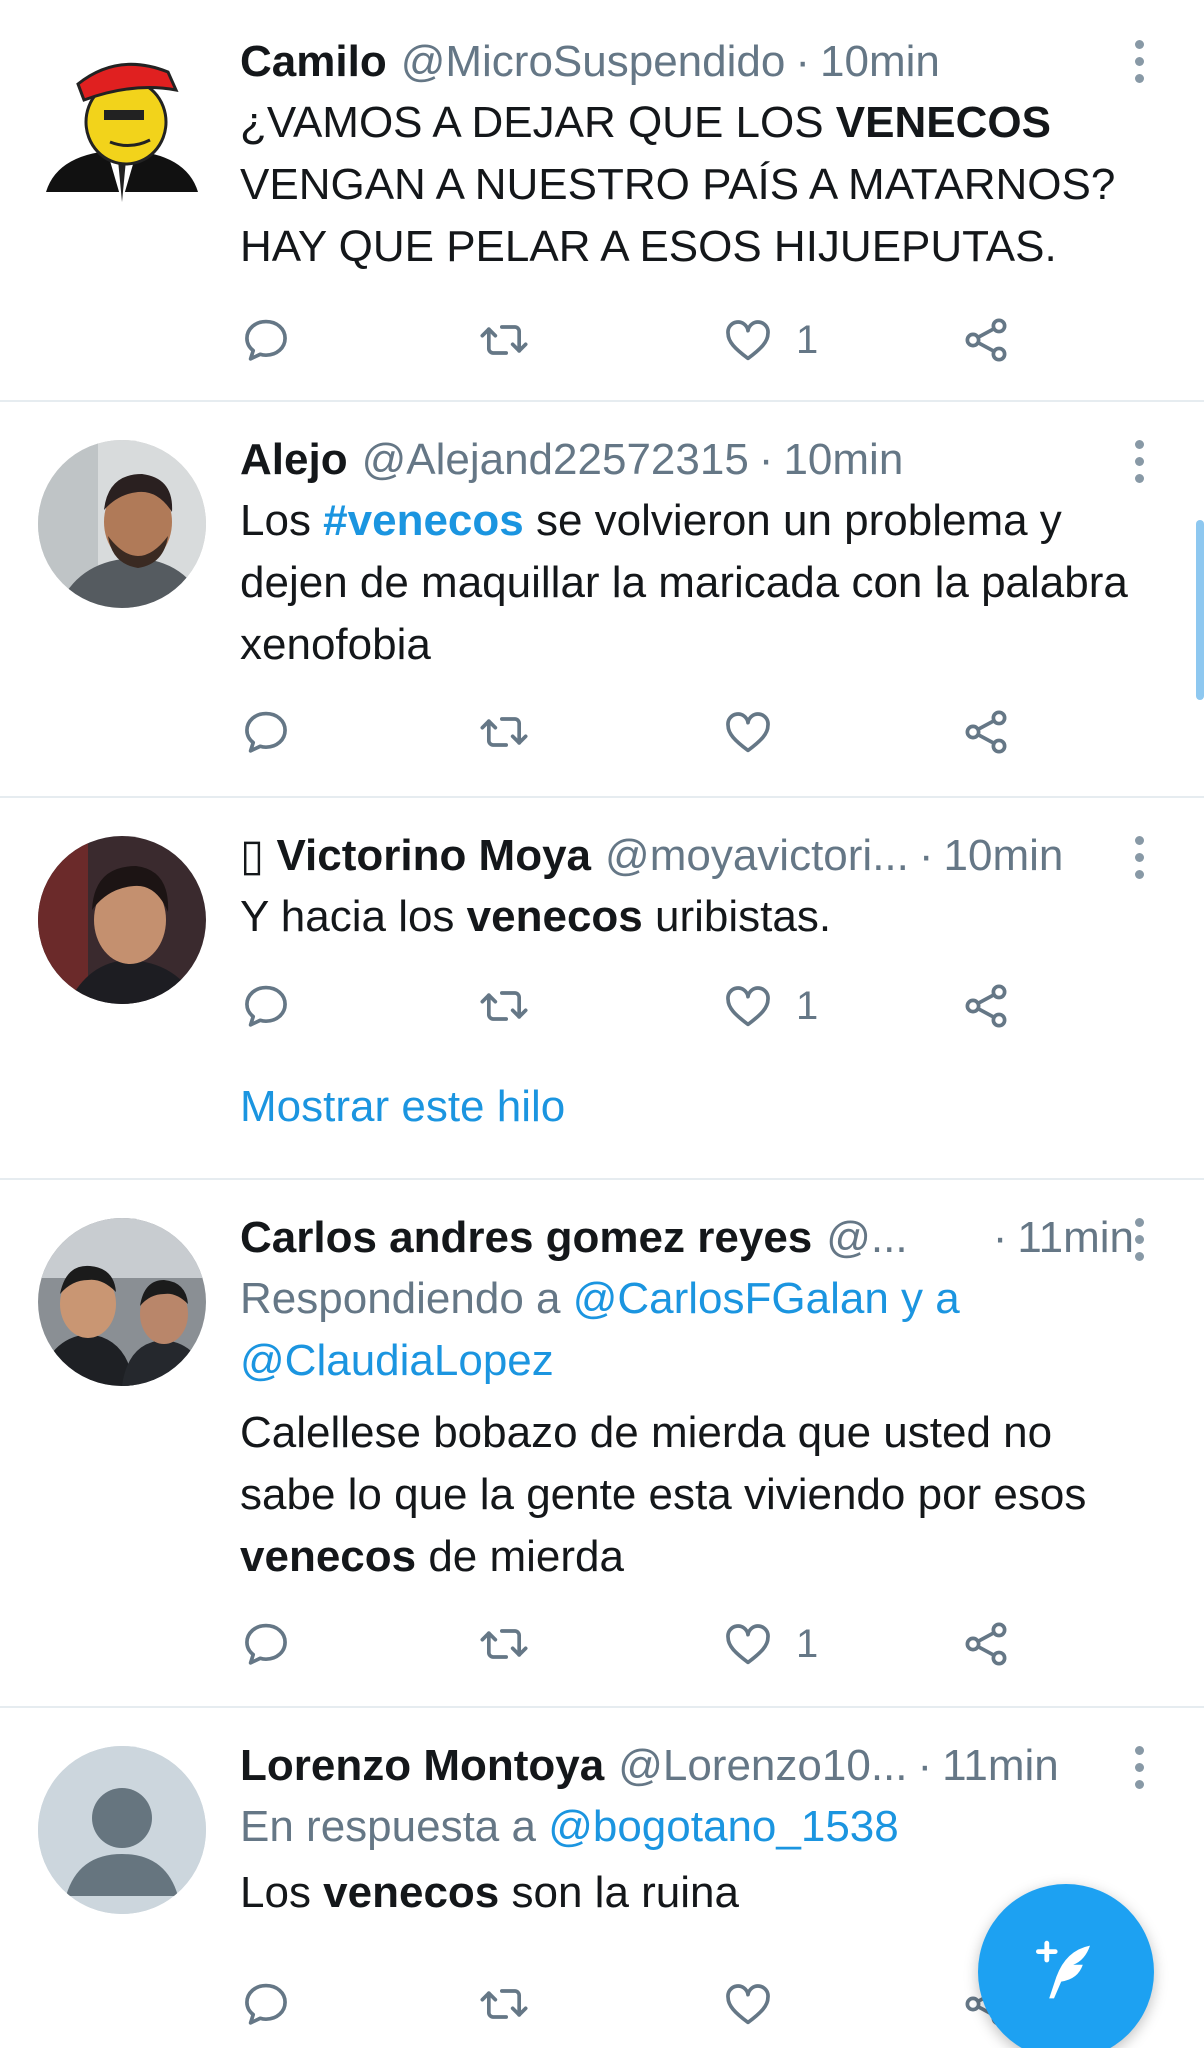 Image resolution: width=1204 pixels, height=2048 pixels. What do you see at coordinates (252, 855) in the screenshot?
I see `name-emoji-placeholder: ▯` at bounding box center [252, 855].